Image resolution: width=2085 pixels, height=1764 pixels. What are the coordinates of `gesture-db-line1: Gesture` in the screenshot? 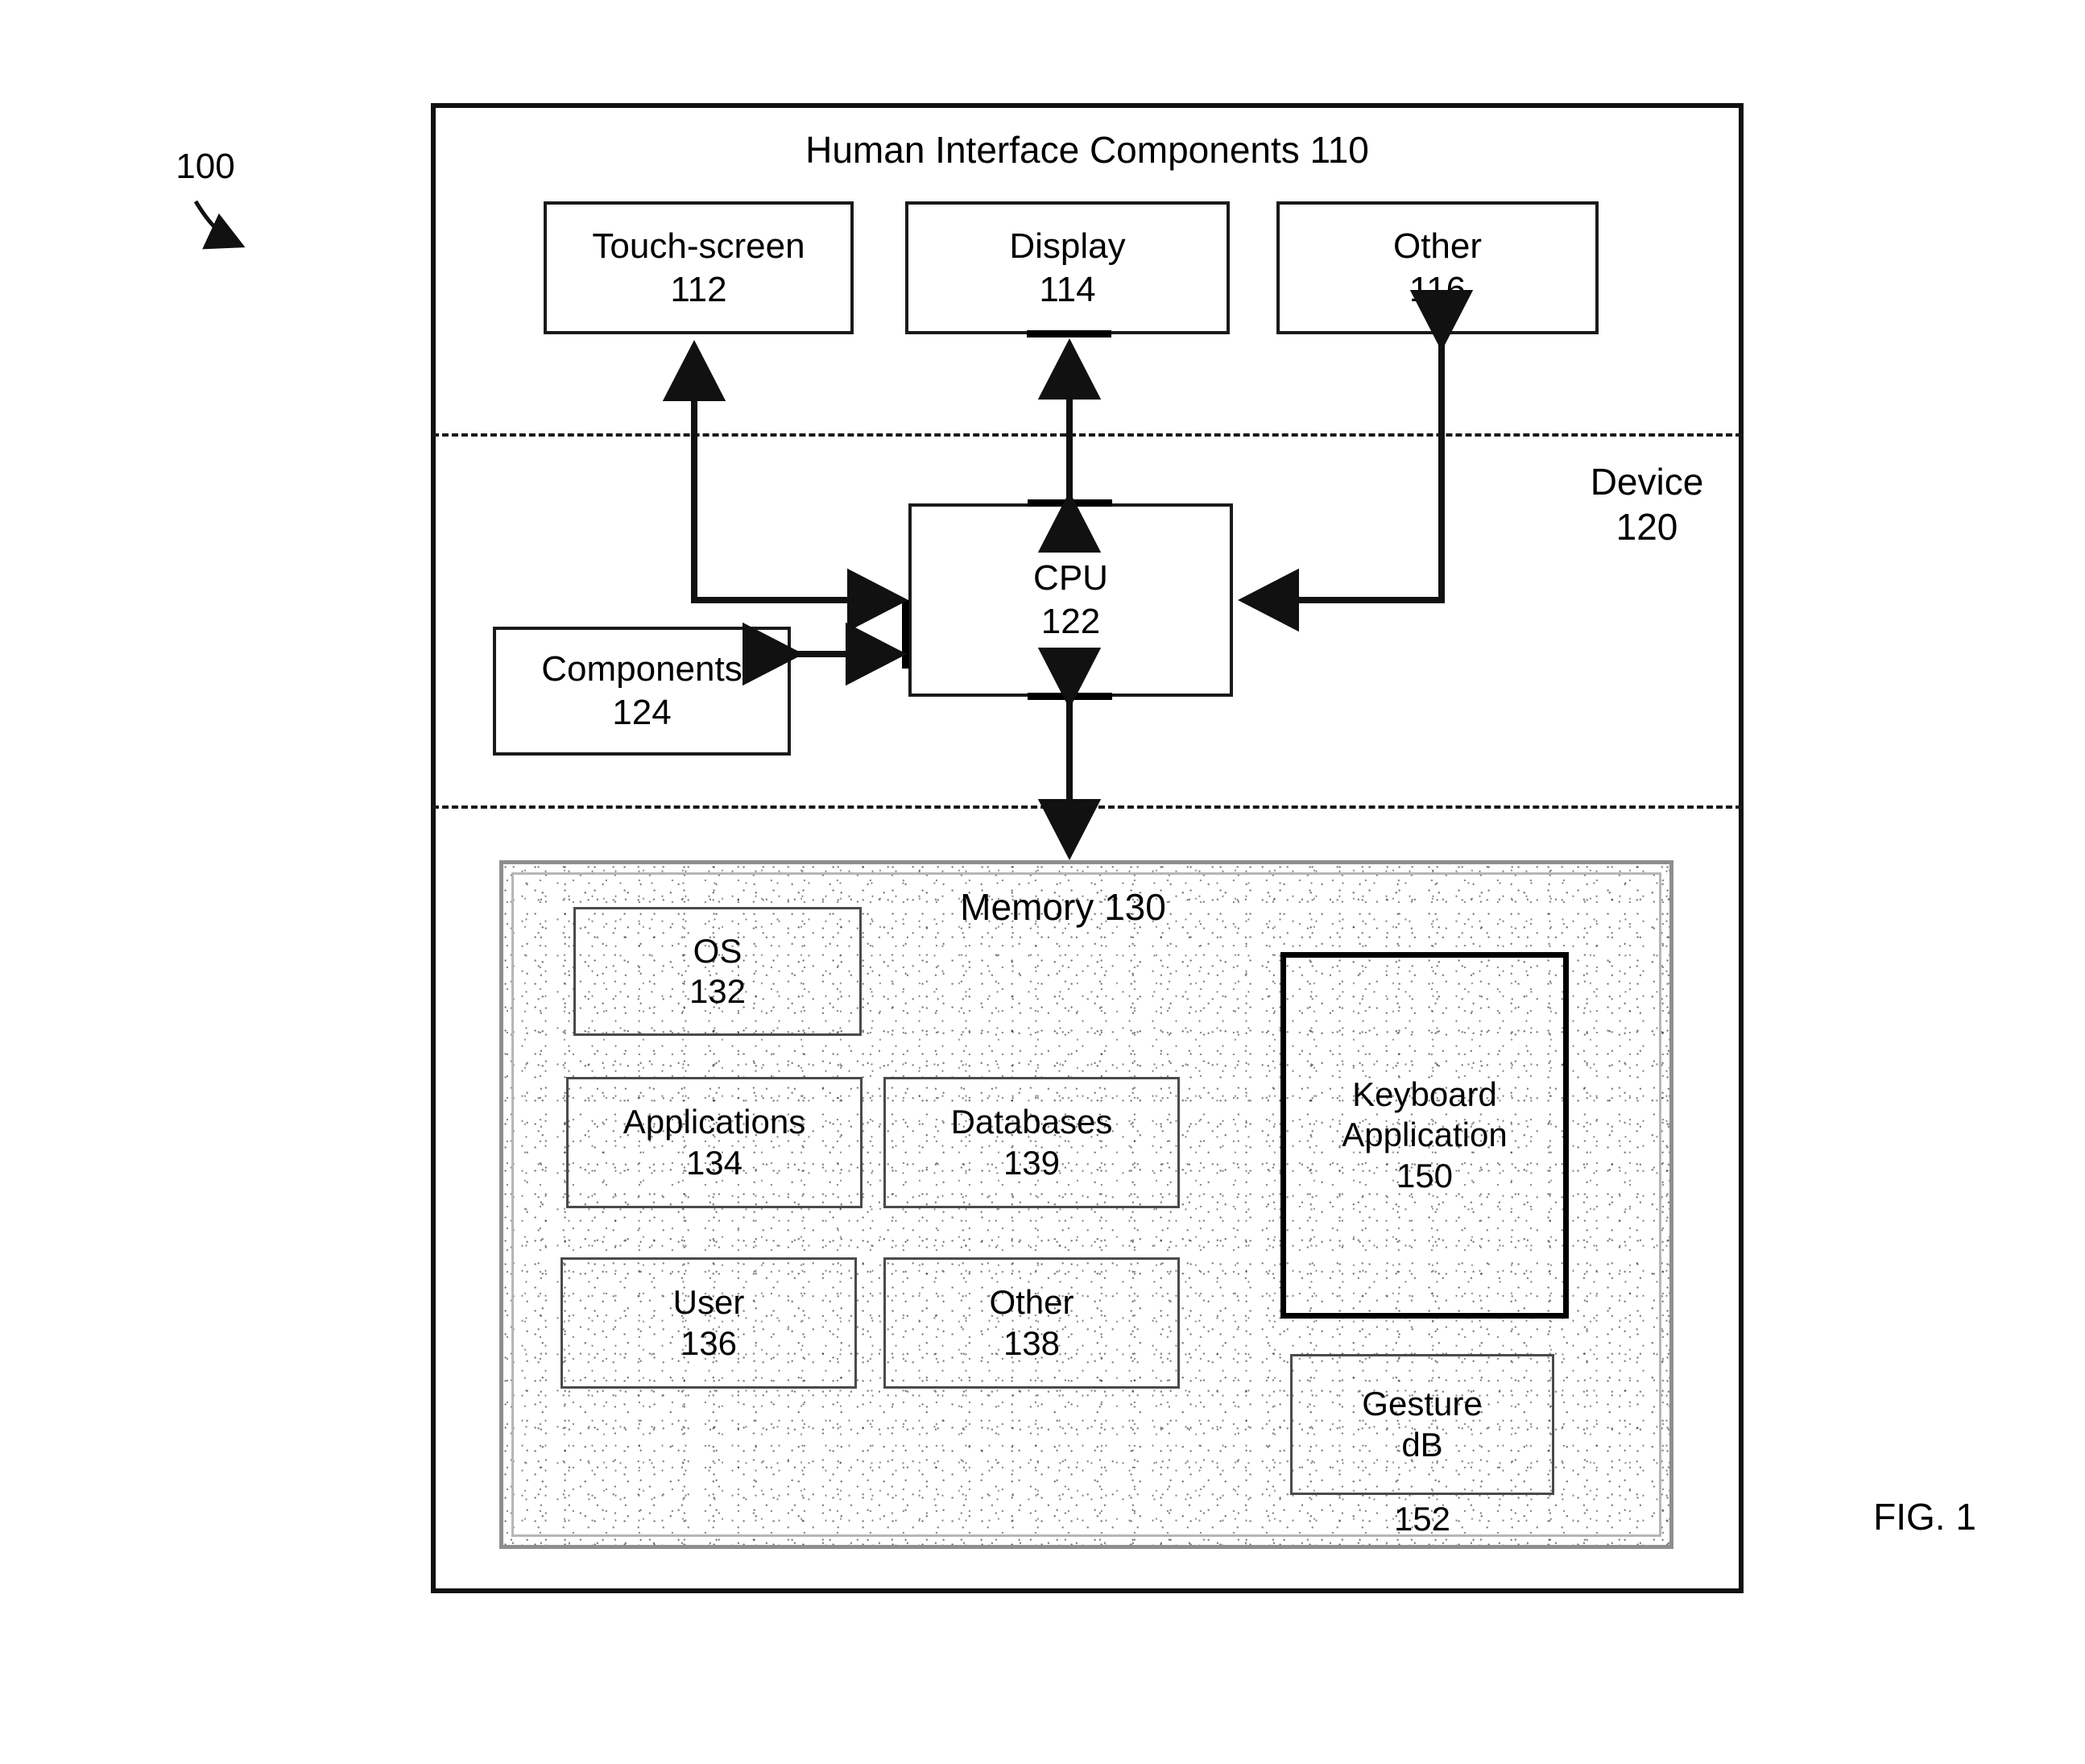 It's located at (1422, 1404).